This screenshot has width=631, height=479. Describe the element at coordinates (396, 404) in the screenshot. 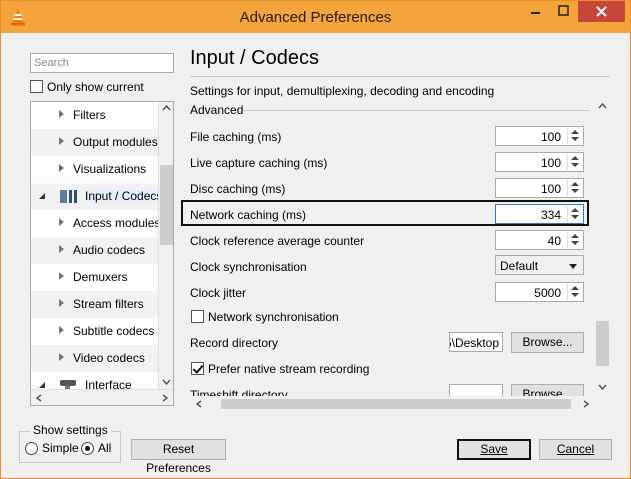

I see `settings-horizontal-scroll-thumb` at that location.